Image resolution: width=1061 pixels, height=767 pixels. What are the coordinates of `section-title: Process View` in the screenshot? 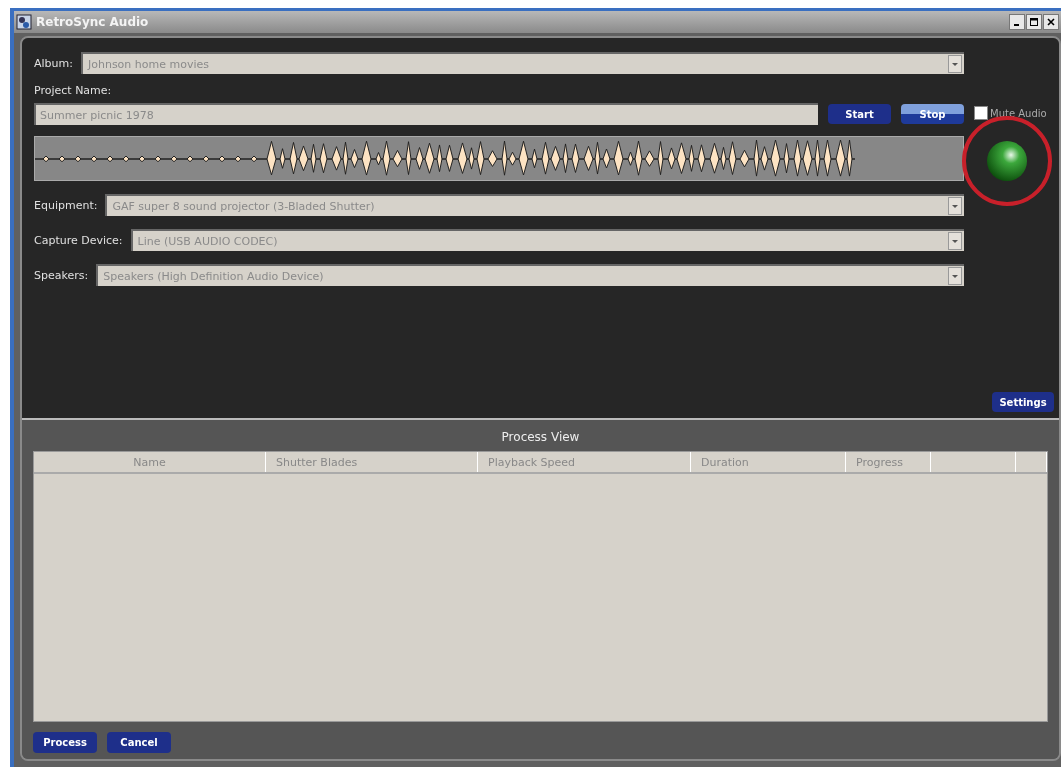 It's located at (540, 437).